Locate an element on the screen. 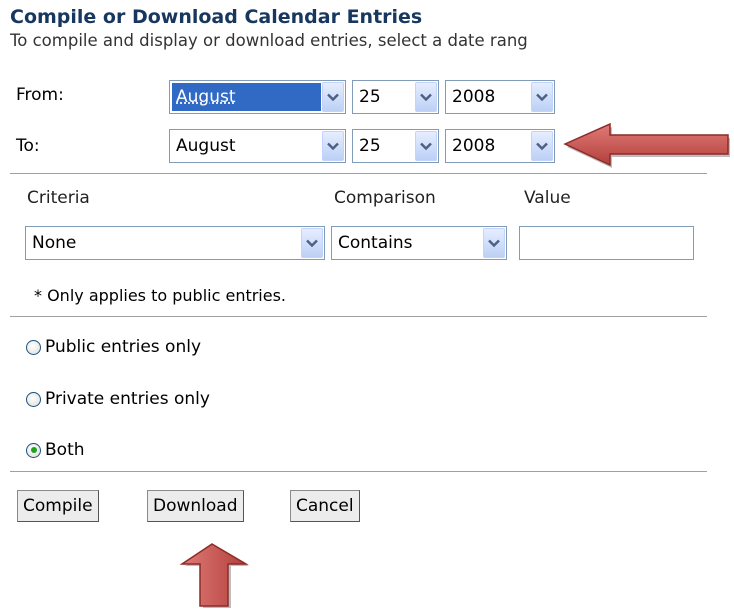  radio-dot-icon is located at coordinates (33, 450).